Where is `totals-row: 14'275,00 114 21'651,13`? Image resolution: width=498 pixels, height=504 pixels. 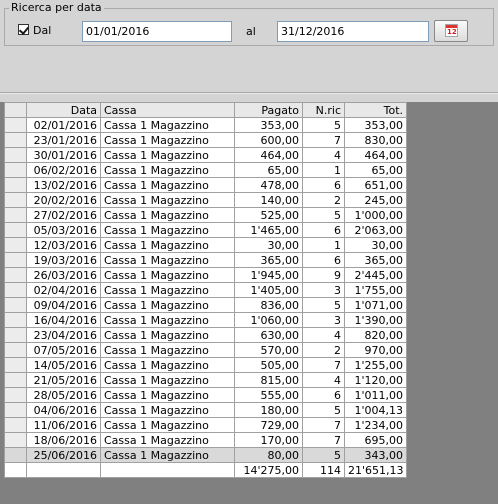
totals-row: 14'275,00 114 21'651,13 is located at coordinates (205, 470).